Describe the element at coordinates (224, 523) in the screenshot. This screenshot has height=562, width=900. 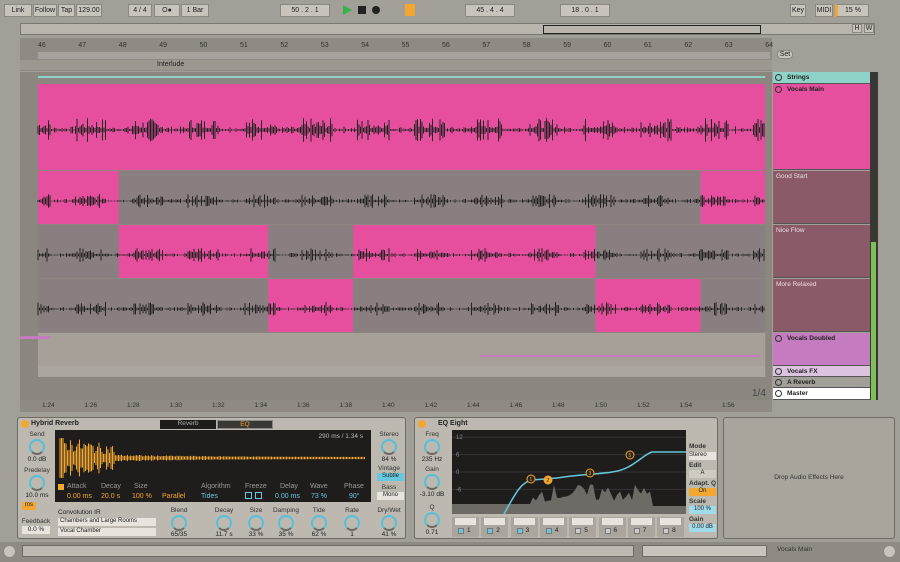
I see `k_decay-knob` at that location.